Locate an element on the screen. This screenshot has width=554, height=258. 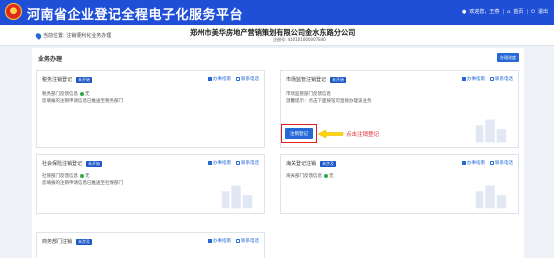
site-title: 河南省企业登记全程电子化服务平台 is located at coordinates (135, 15).